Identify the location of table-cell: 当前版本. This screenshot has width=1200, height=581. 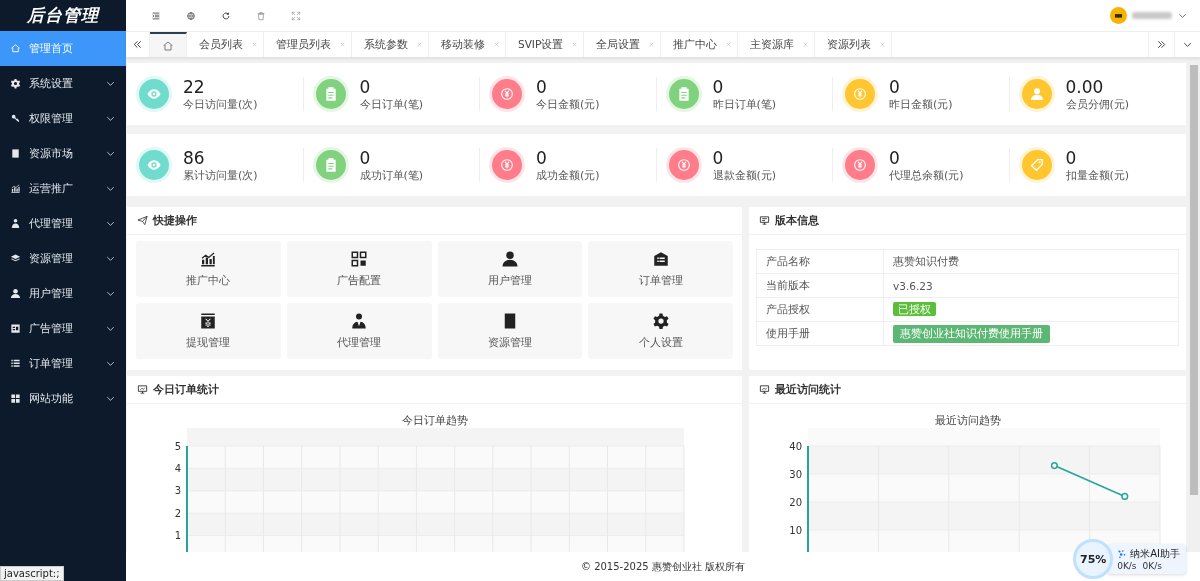
(820, 285).